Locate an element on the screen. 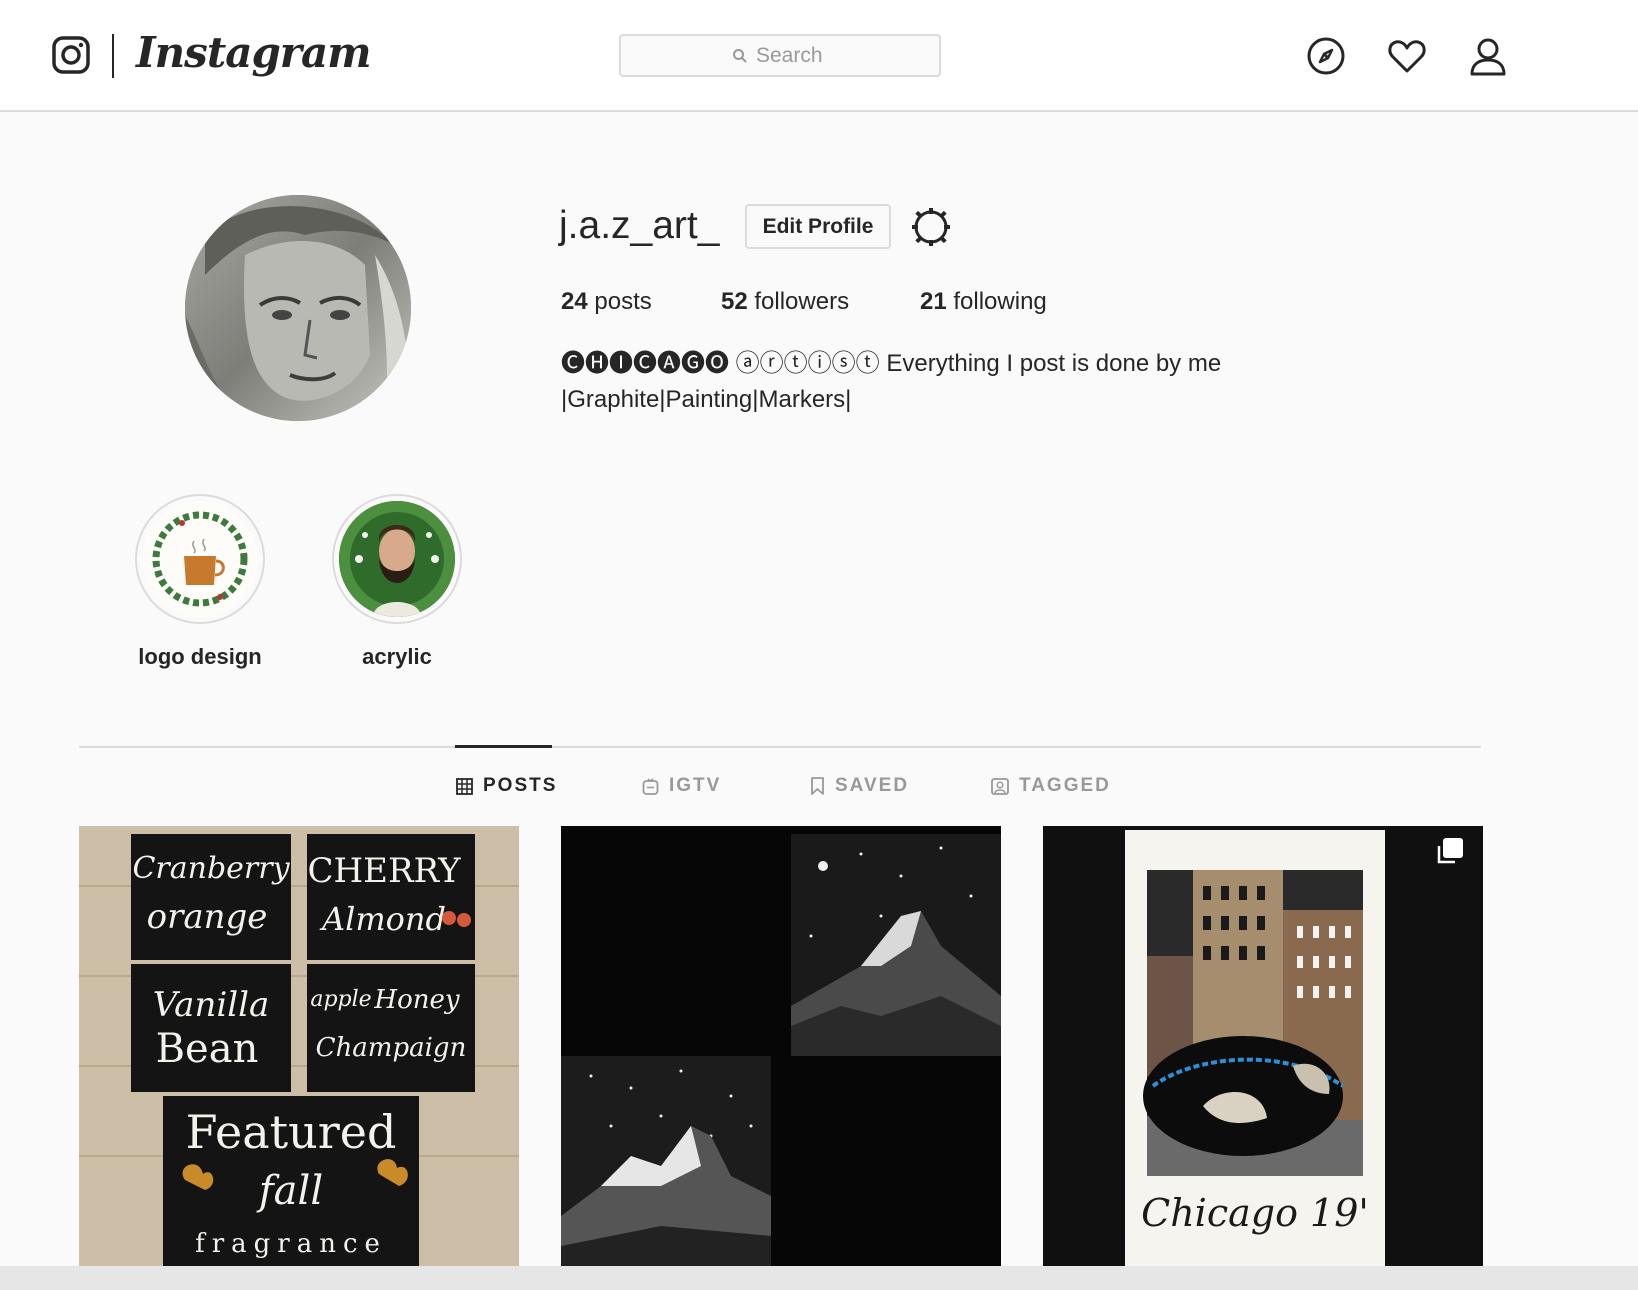  tab-igtv: IGTV is located at coordinates (681, 786).